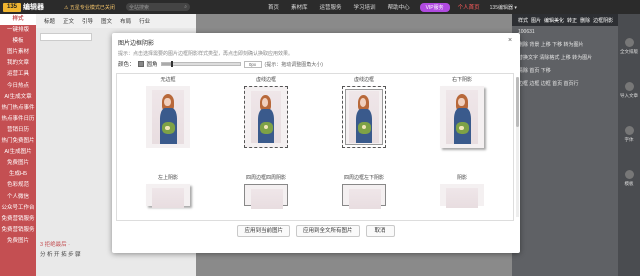 Image resolution: width=640 pixels, height=276 pixels. Describe the element at coordinates (380, 231) in the screenshot. I see `cancel-button: 取消` at that location.